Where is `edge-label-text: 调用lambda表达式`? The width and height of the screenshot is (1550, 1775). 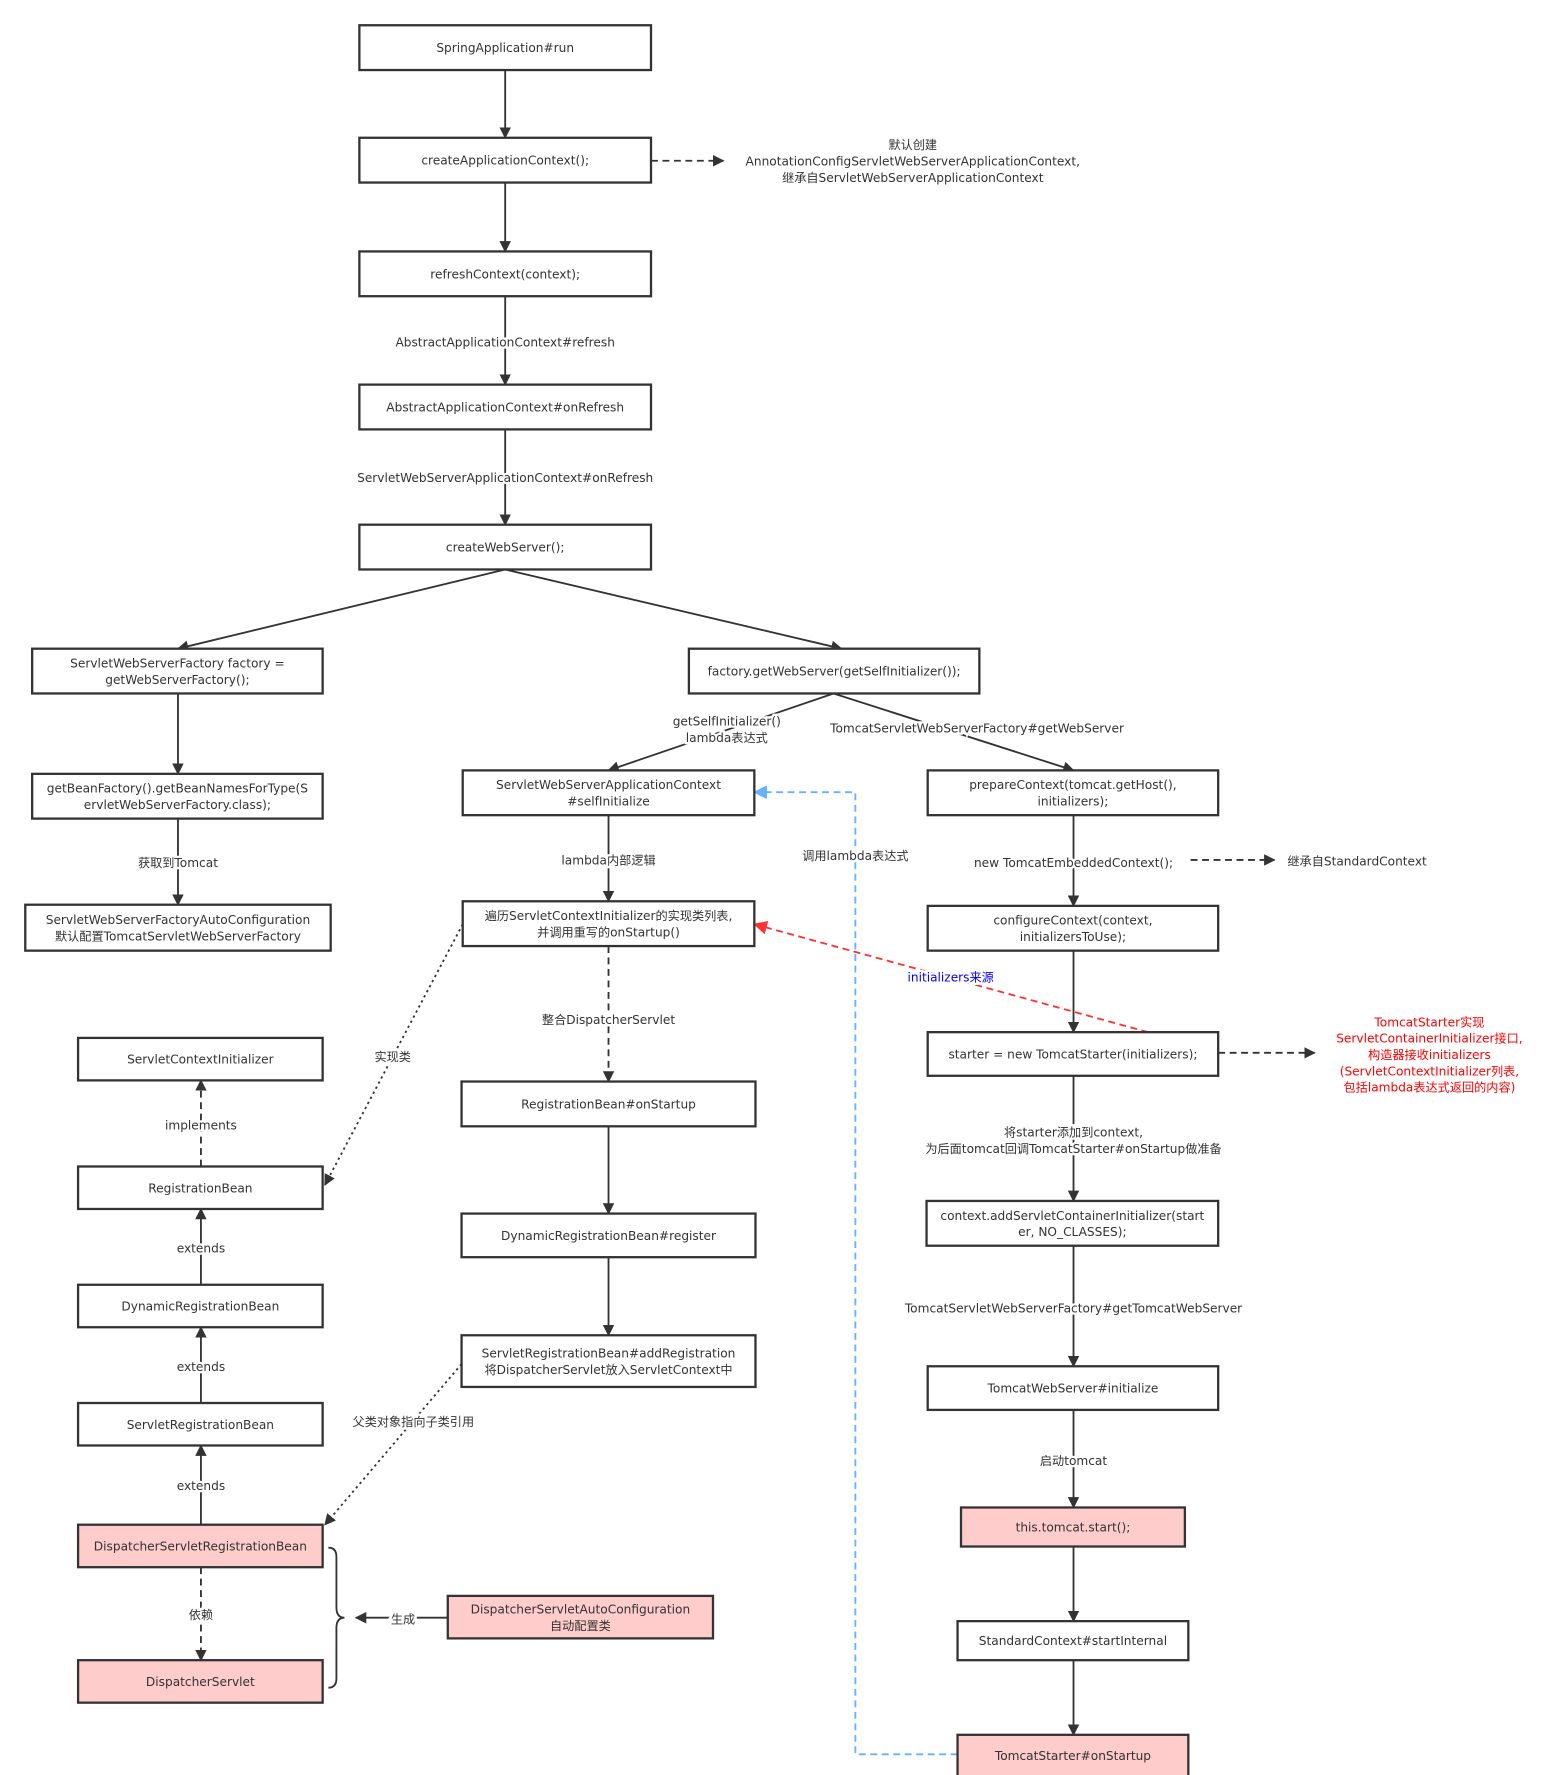 edge-label-text: 调用lambda表达式 is located at coordinates (855, 856).